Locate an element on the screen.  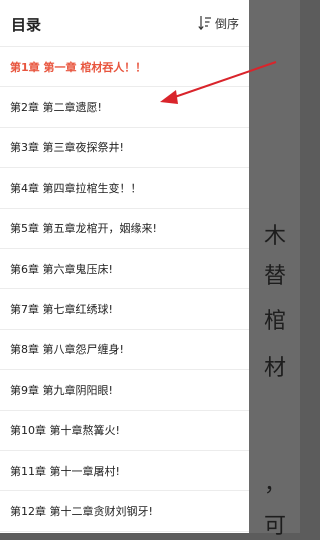
sort-descending-icon is located at coordinates (204, 23).